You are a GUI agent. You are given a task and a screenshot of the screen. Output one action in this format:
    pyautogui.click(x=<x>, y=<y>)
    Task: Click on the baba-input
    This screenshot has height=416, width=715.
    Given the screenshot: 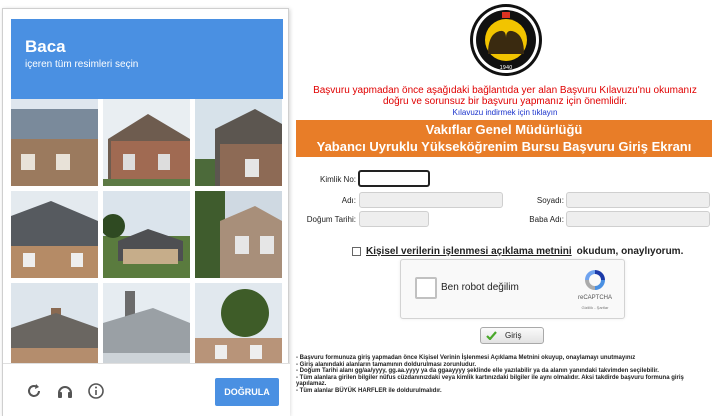 What is the action you would take?
    pyautogui.click(x=638, y=219)
    